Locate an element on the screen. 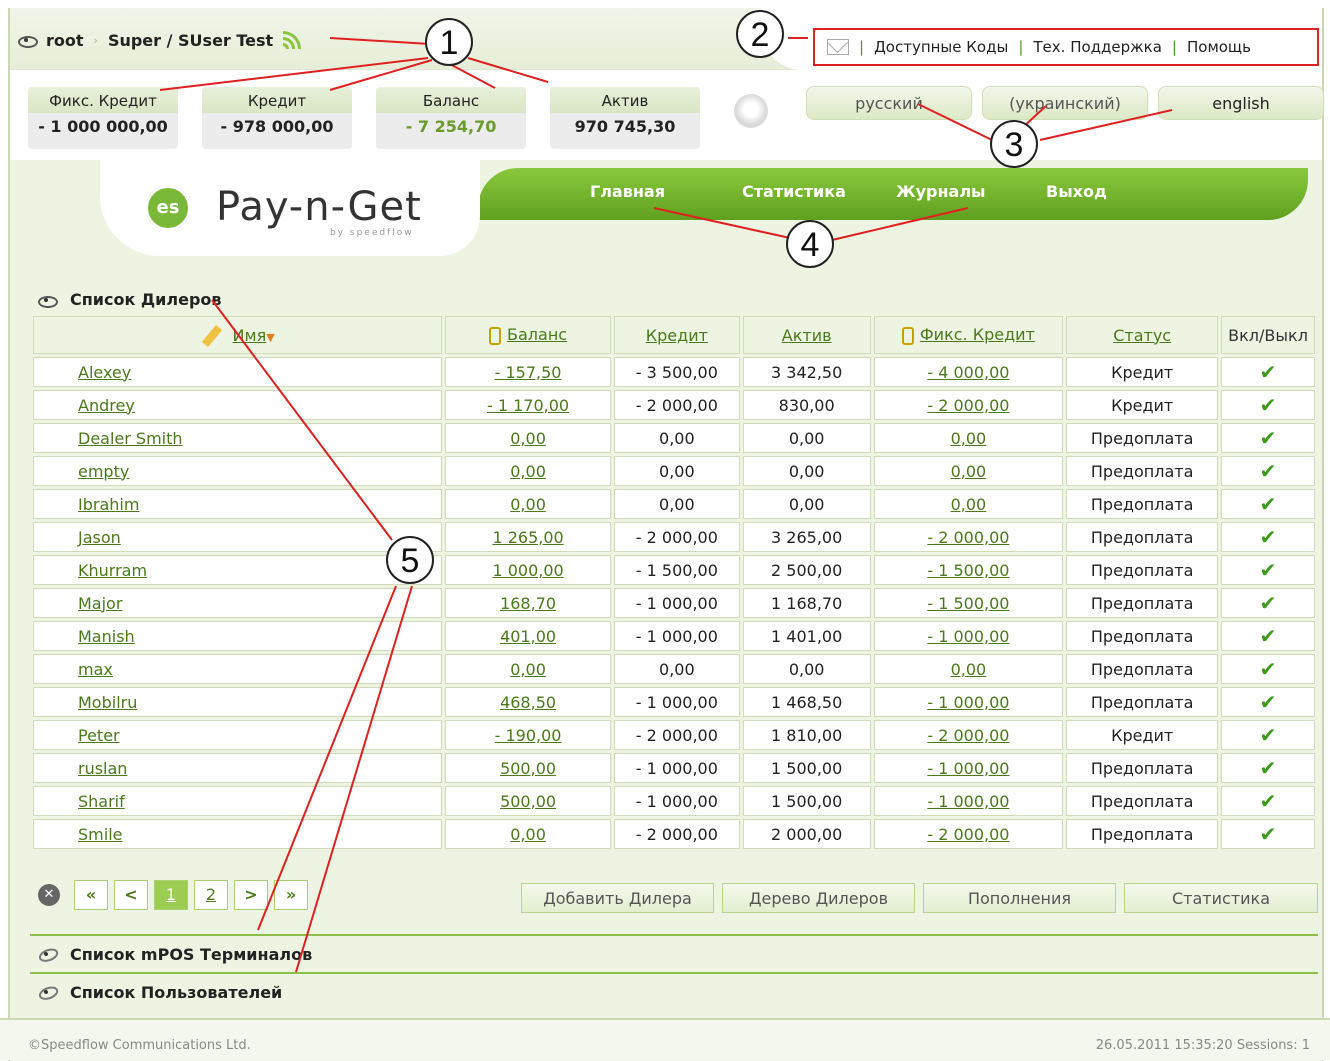  col-status: Статус is located at coordinates (1142, 335).